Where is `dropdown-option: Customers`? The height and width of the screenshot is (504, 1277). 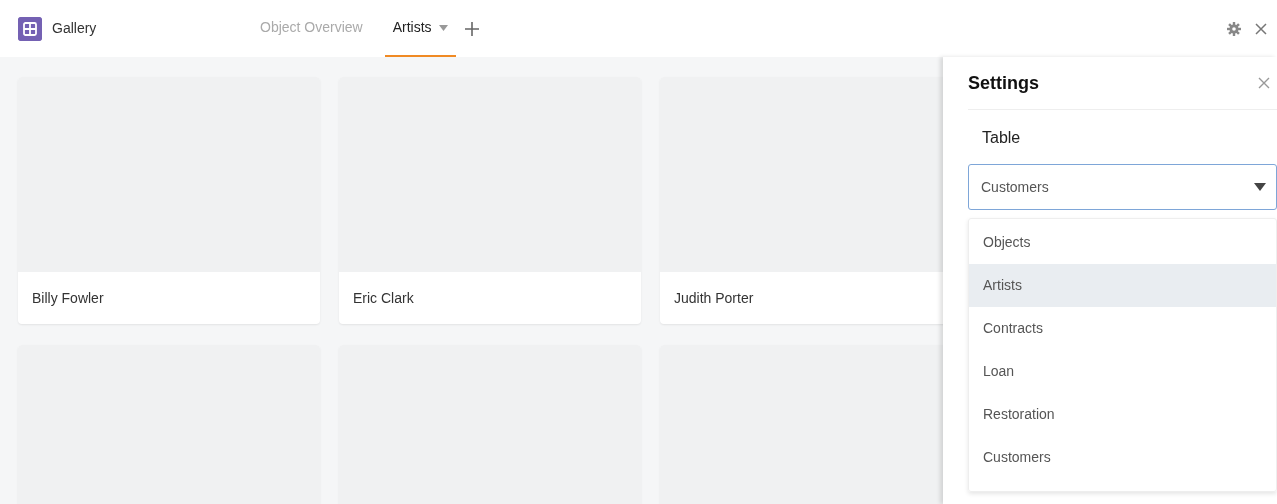 dropdown-option: Customers is located at coordinates (1122, 457).